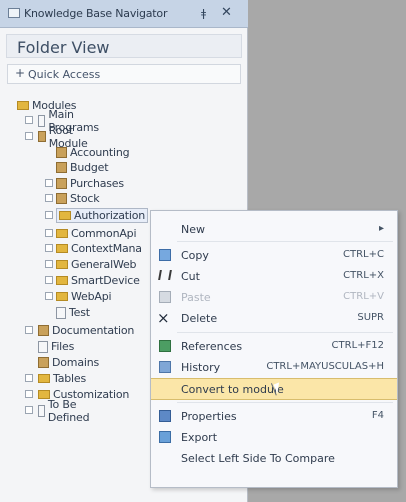 The image size is (406, 502). What do you see at coordinates (96, 13) in the screenshot?
I see `panel-title: Knowledge Base Navigator` at bounding box center [96, 13].